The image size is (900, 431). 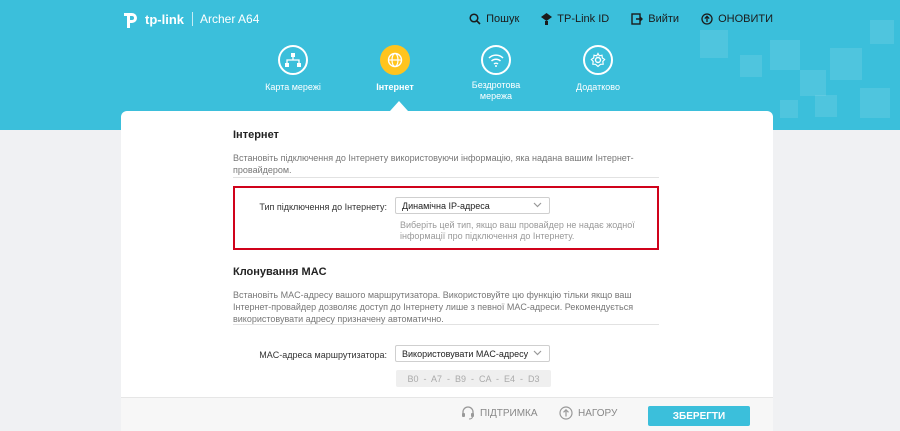 I want to click on model-name: Archer A64, so click(x=230, y=19).